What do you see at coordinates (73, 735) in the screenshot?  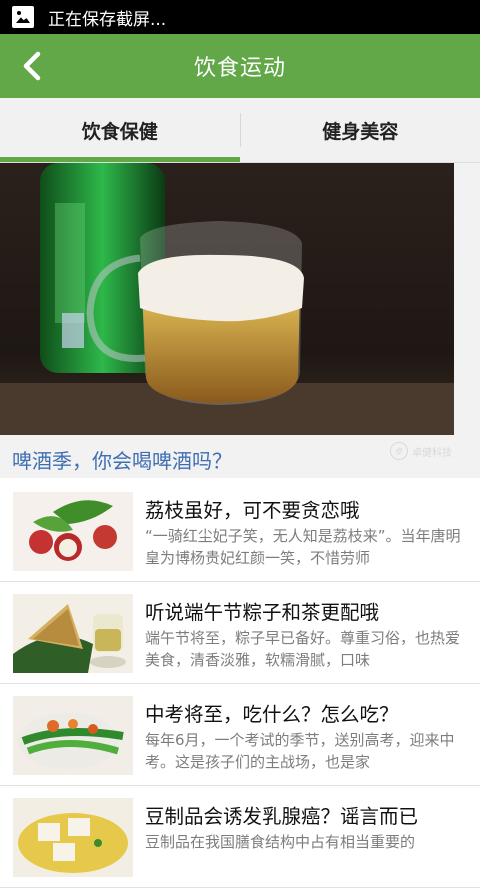 I see `vegetables-thumbnail` at bounding box center [73, 735].